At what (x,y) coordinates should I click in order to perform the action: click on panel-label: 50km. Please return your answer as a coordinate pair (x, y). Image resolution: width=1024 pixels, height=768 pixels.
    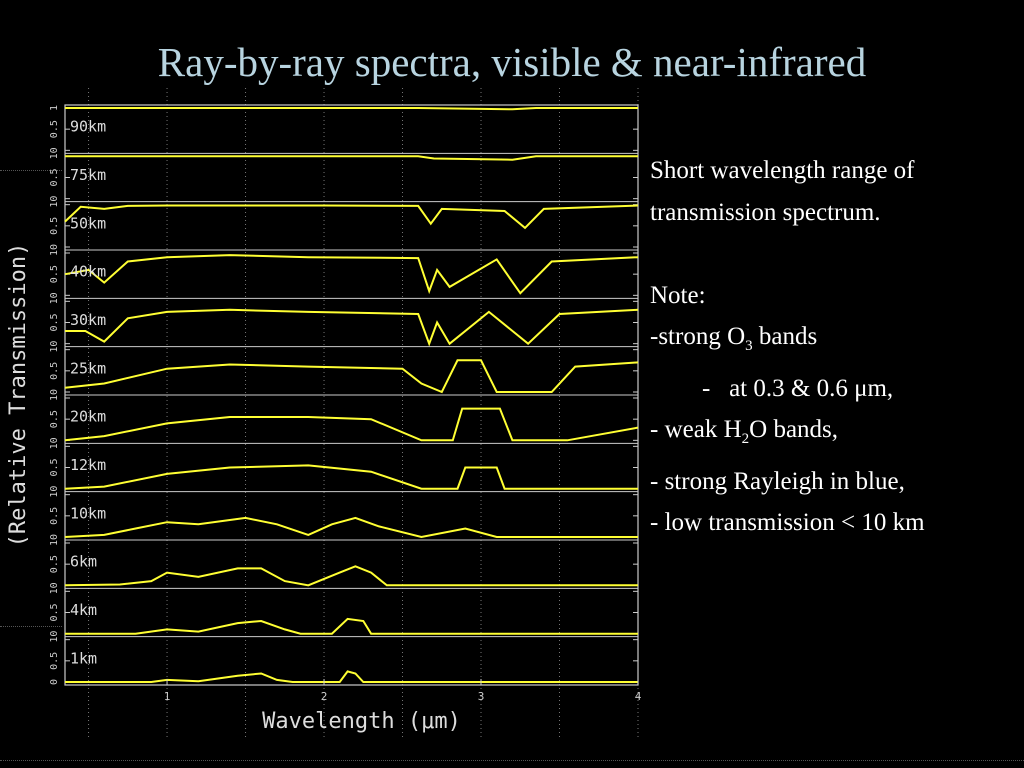
    Looking at the image, I should click on (88, 223).